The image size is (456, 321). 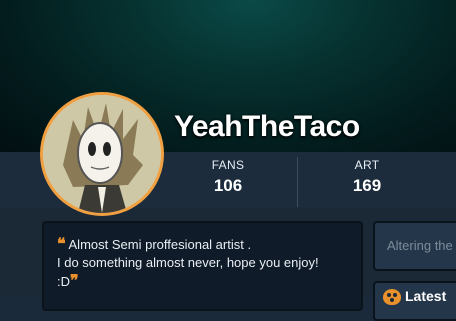 I want to click on fans-stat: FANS 106, so click(x=228, y=177).